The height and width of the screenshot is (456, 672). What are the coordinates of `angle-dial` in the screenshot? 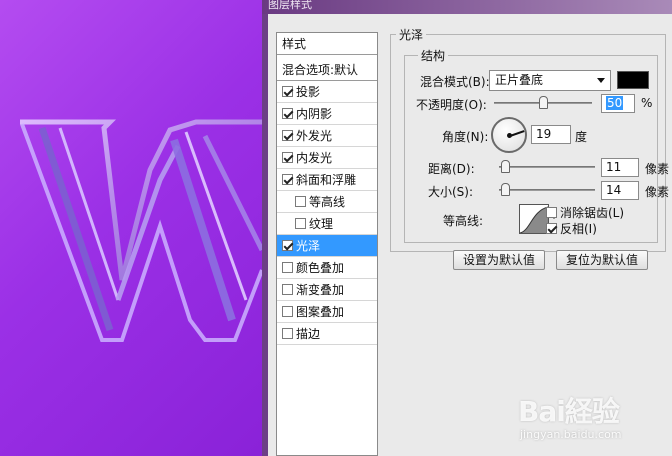 It's located at (509, 135).